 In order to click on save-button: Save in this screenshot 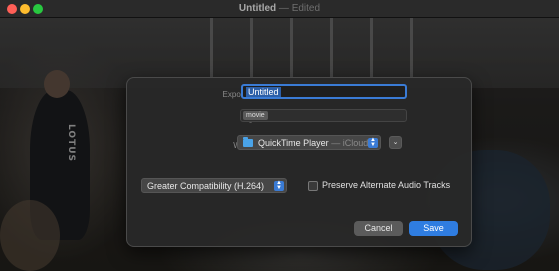, I will do `click(433, 228)`.